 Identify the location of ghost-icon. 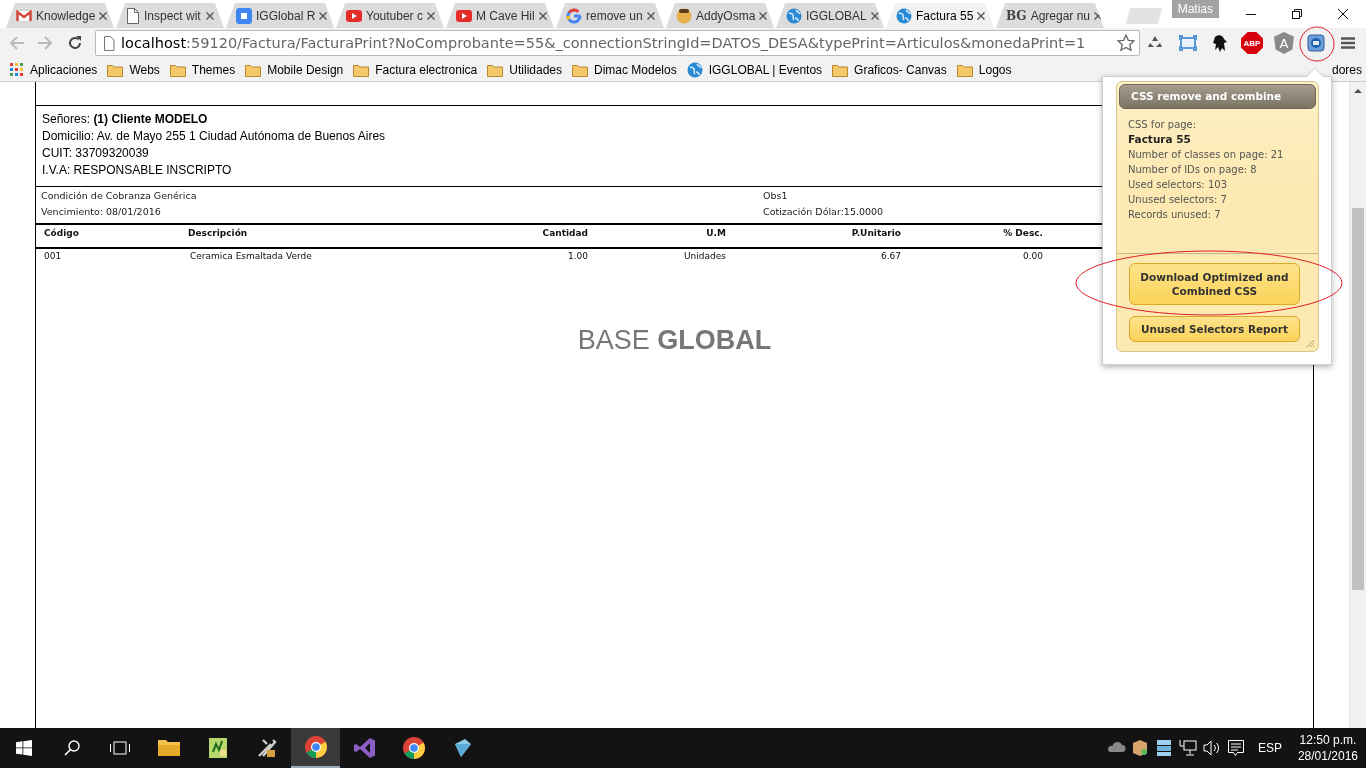
(1220, 43).